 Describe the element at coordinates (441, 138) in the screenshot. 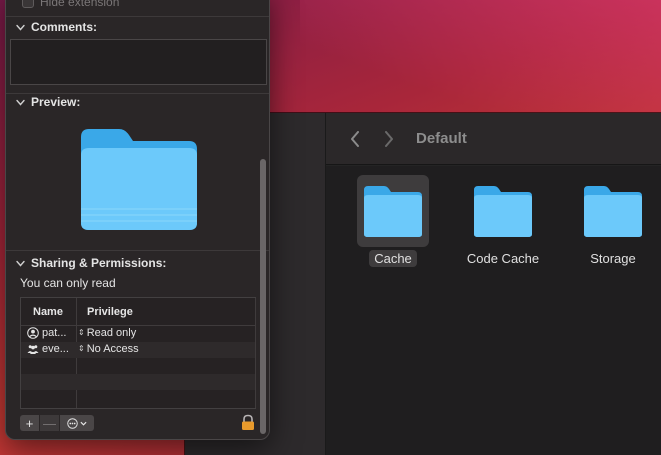

I see `window-title: Default` at that location.